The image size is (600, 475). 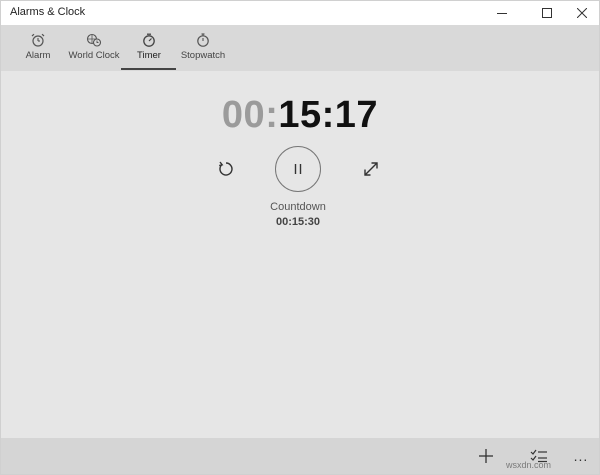 I want to click on close-button, so click(x=582, y=13).